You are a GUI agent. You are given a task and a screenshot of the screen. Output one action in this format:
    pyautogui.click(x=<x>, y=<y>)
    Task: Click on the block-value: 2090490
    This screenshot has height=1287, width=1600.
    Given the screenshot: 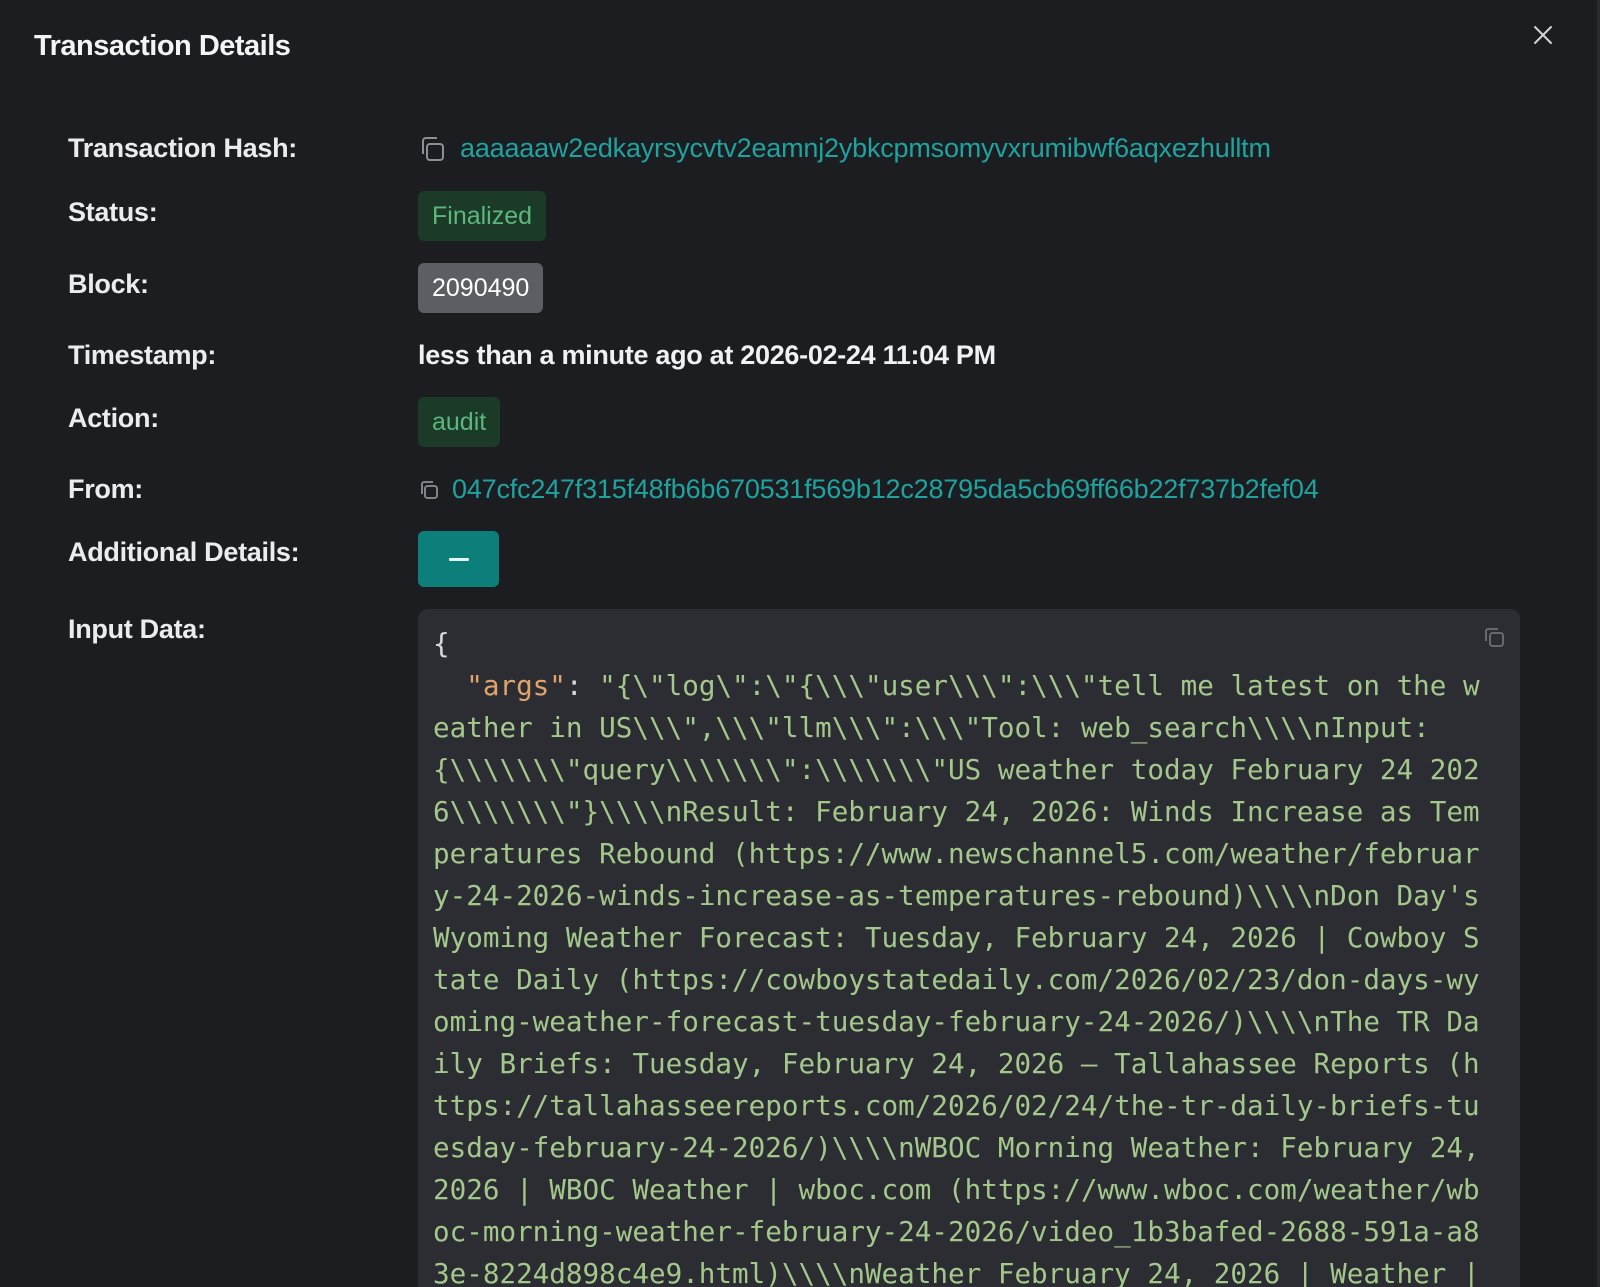 What is the action you would take?
    pyautogui.click(x=979, y=288)
    